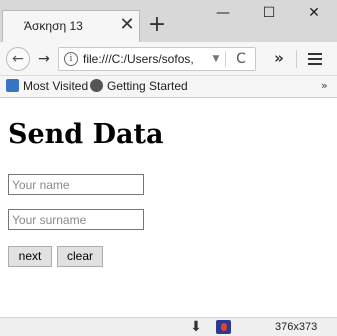 Image resolution: width=337 pixels, height=336 pixels. Describe the element at coordinates (241, 59) in the screenshot. I see `reload-icon: C` at that location.